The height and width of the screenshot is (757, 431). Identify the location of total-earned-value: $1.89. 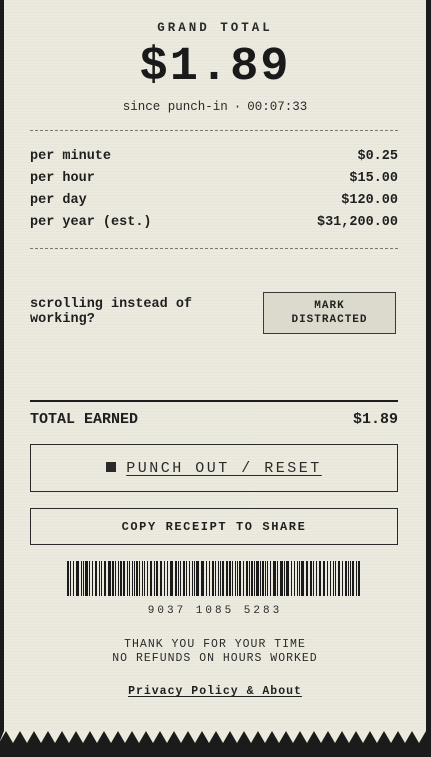
(375, 419).